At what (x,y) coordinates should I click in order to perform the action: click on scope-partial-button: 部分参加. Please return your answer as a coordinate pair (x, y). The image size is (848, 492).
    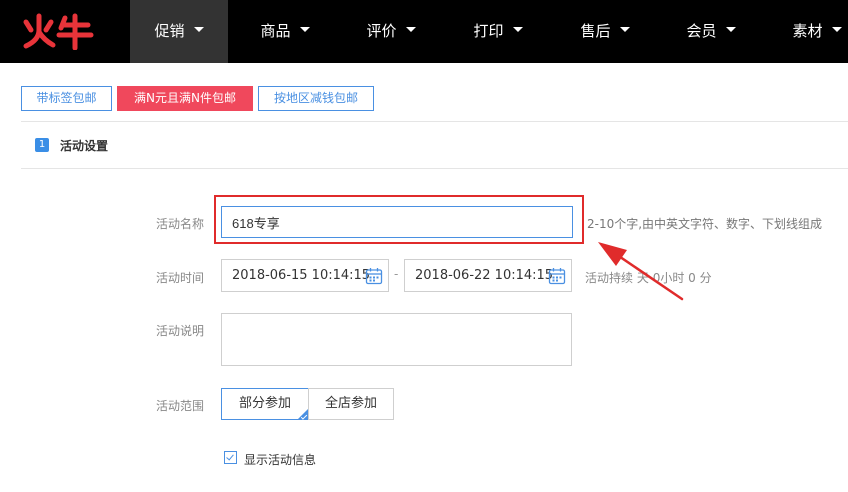
    Looking at the image, I should click on (265, 404).